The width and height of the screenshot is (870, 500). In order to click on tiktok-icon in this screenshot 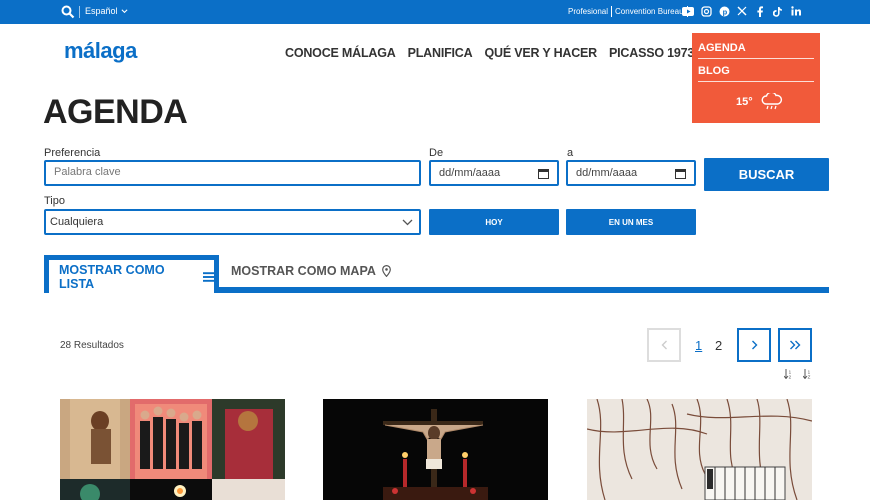, I will do `click(778, 11)`.